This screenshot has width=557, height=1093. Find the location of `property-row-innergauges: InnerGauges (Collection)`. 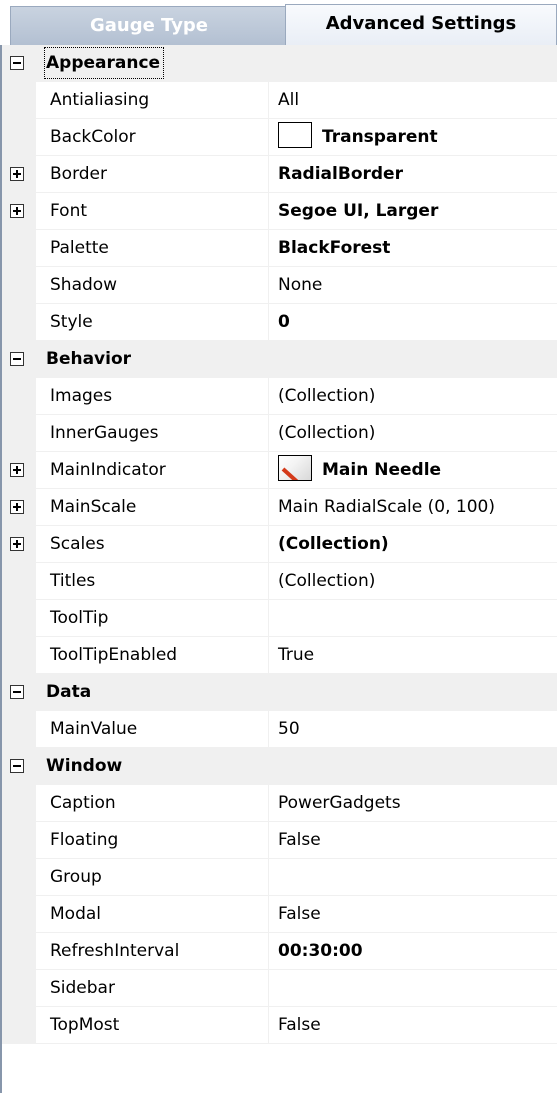

property-row-innergauges: InnerGauges (Collection) is located at coordinates (279, 433).